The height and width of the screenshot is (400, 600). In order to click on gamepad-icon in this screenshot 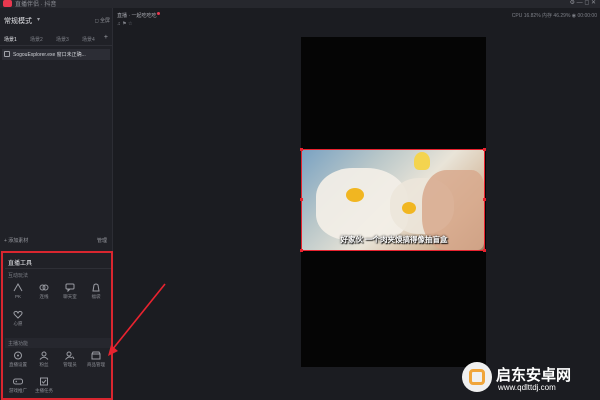, I will do `click(18, 381)`.